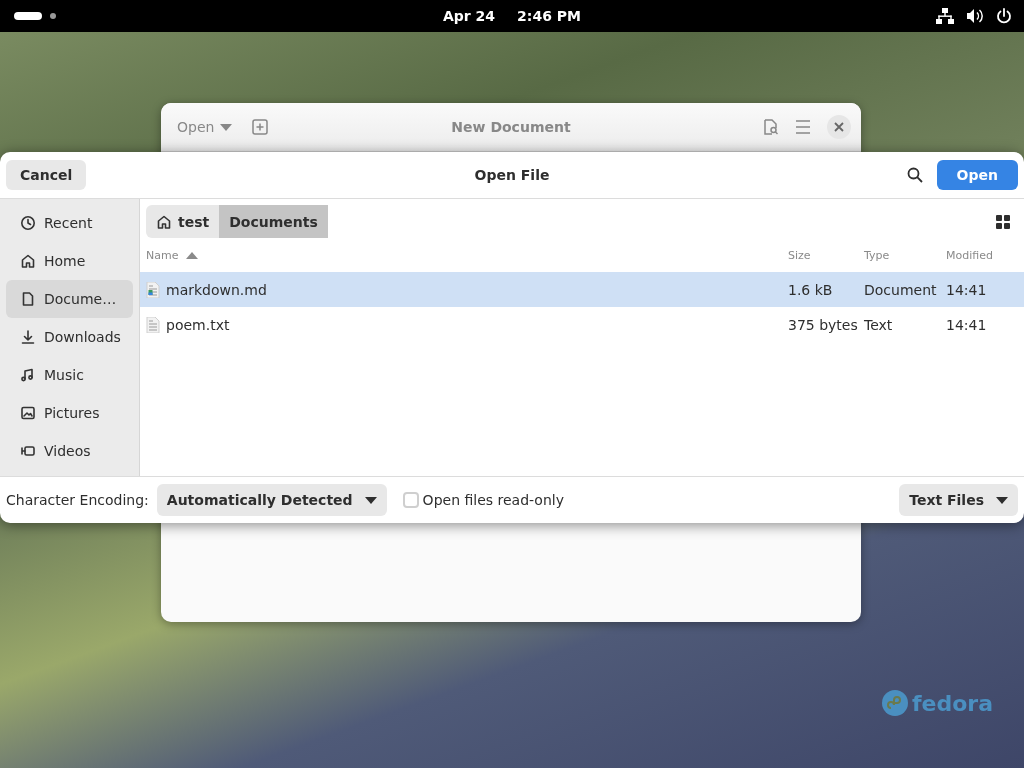 The width and height of the screenshot is (1024, 768). What do you see at coordinates (198, 324) in the screenshot?
I see `file-name: poem.txt` at bounding box center [198, 324].